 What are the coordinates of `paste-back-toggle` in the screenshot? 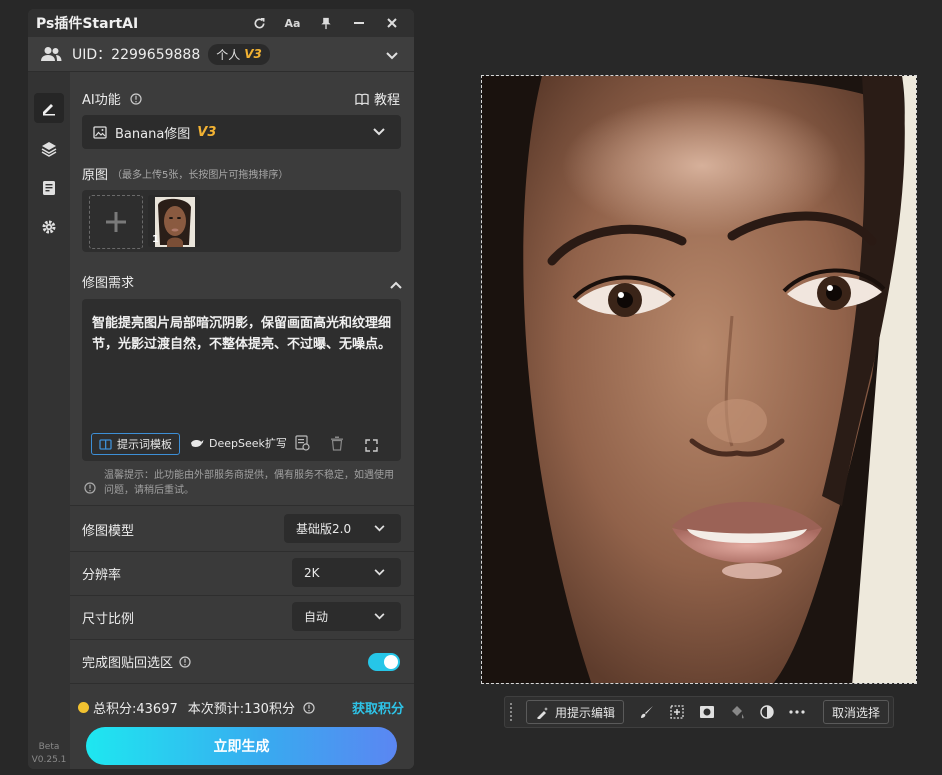 It's located at (384, 661).